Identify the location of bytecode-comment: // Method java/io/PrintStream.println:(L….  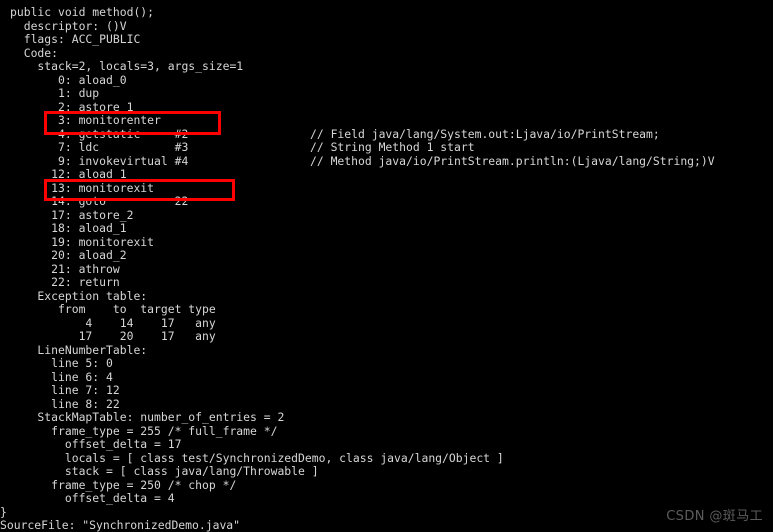
(512, 160).